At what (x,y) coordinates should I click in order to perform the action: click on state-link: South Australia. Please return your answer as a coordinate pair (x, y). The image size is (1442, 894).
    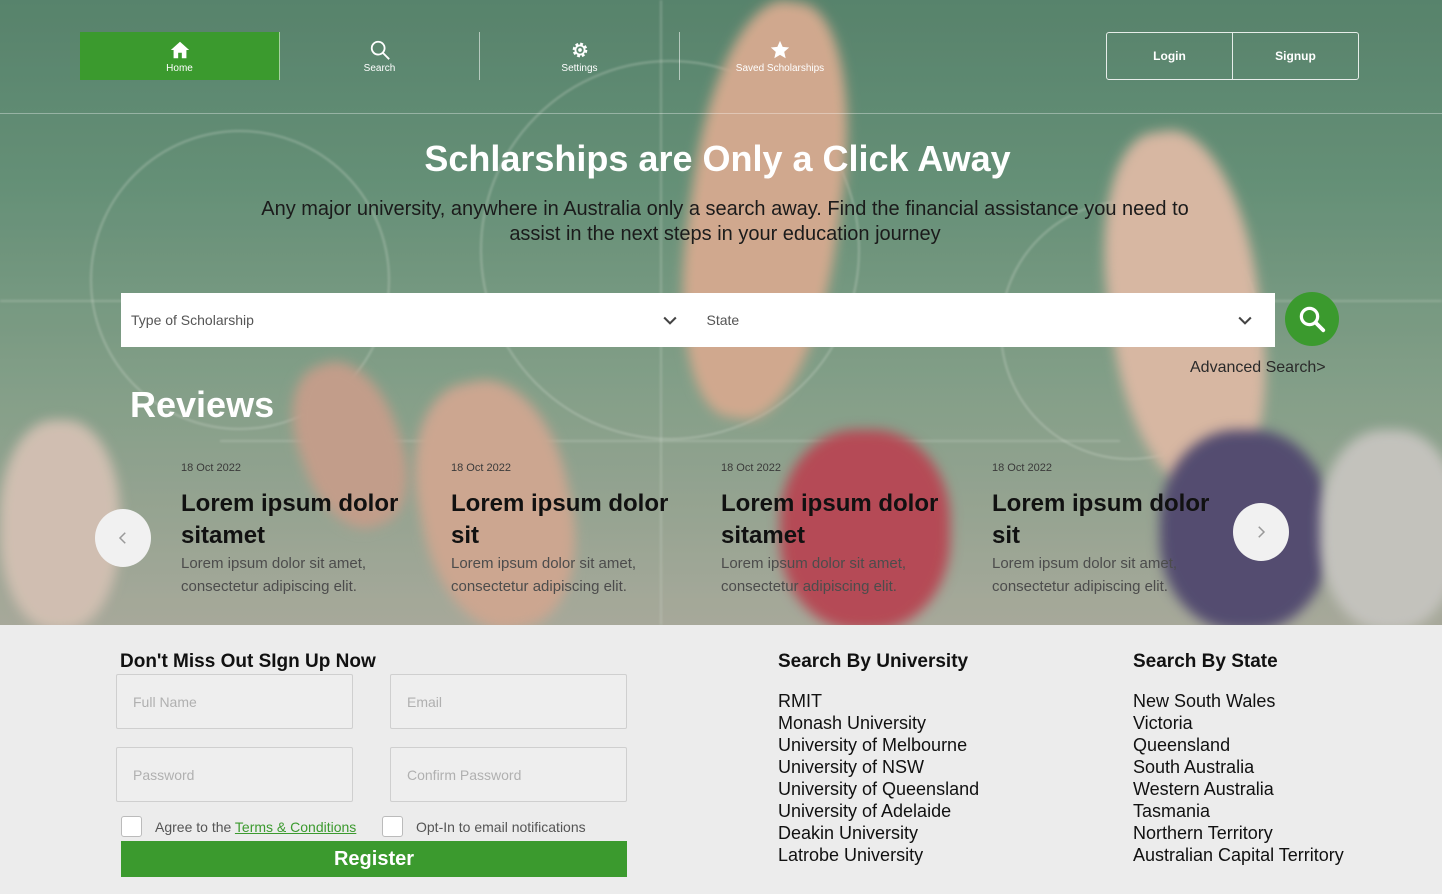
    Looking at the image, I should click on (1238, 767).